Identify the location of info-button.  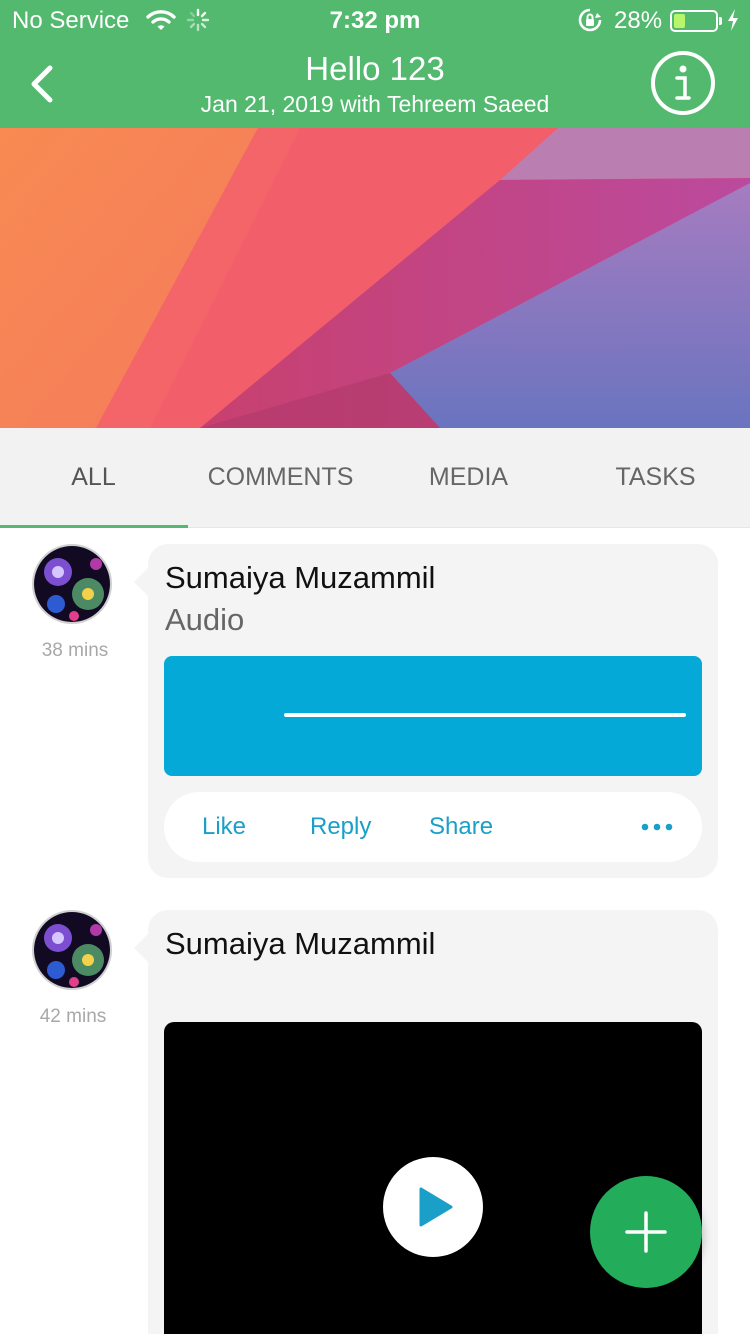
(683, 83).